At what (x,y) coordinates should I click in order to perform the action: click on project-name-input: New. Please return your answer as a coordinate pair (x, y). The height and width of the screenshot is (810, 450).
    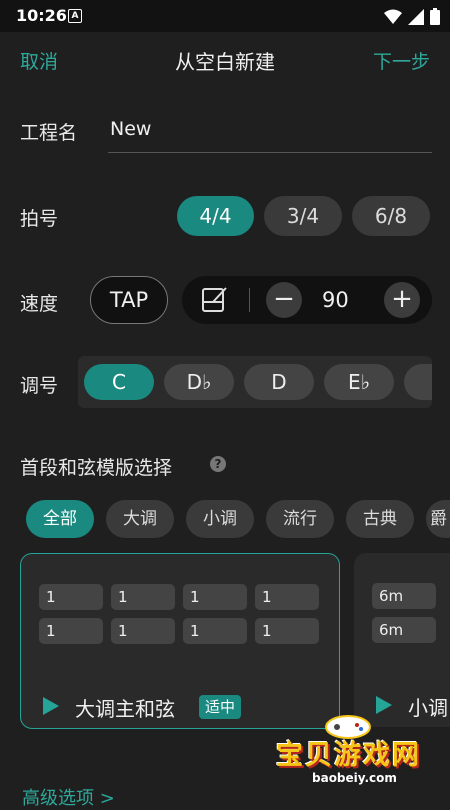
    Looking at the image, I should click on (130, 129).